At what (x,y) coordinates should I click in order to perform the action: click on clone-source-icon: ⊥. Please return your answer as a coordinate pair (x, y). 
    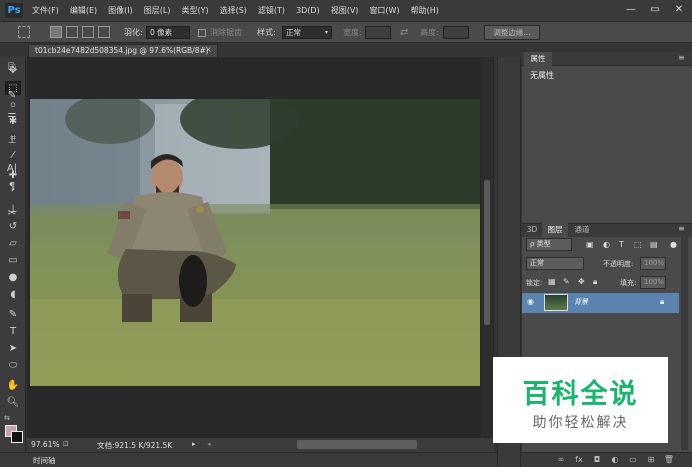
    Looking at the image, I should click on (12, 141).